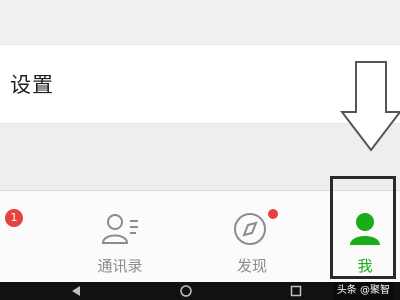 The width and height of the screenshot is (400, 300). Describe the element at coordinates (32, 85) in the screenshot. I see `settings-label: 设置` at that location.